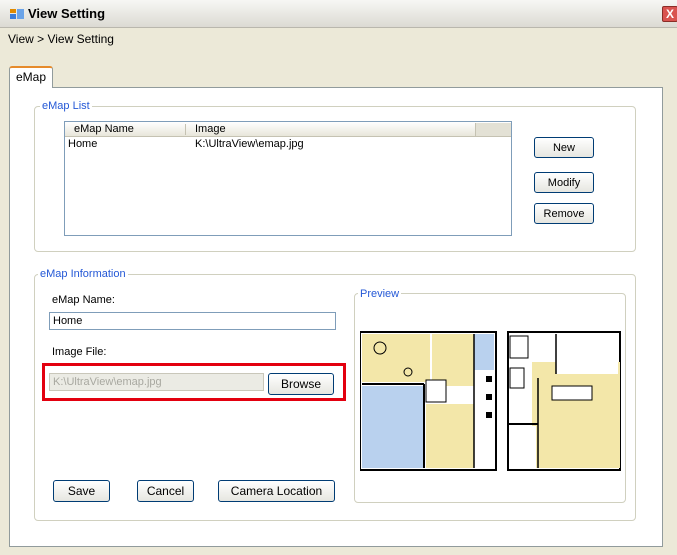 The height and width of the screenshot is (555, 677). I want to click on row-emap-name: Home, so click(83, 144).